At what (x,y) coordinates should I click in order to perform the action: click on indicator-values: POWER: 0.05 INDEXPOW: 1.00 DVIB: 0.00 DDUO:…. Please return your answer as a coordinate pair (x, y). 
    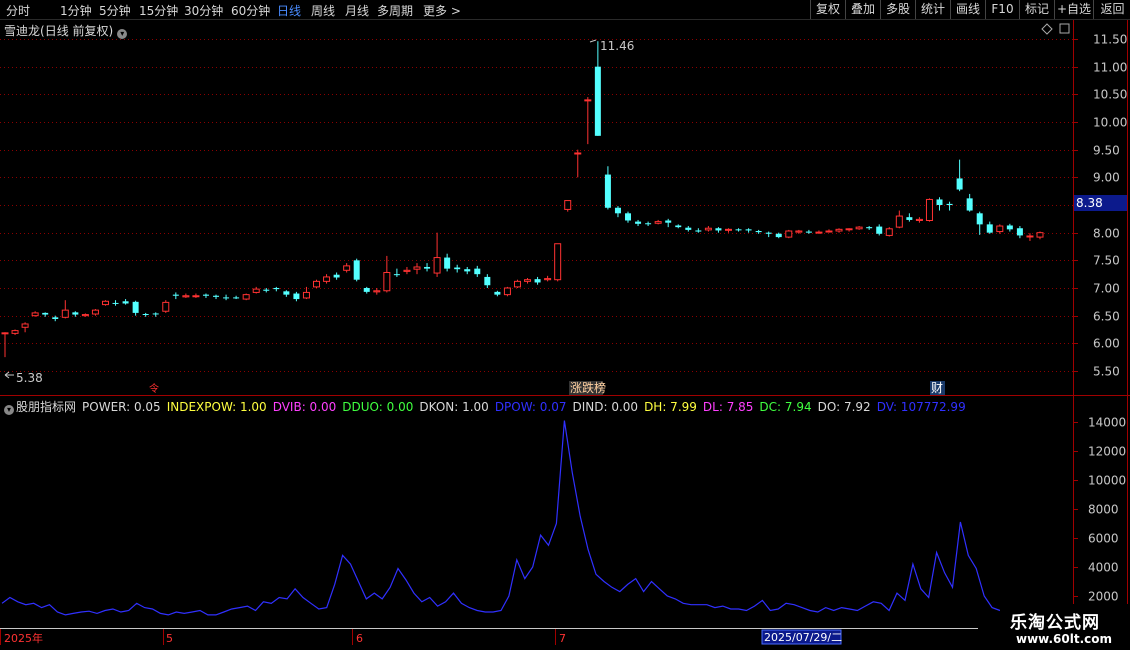
    Looking at the image, I should click on (527, 407).